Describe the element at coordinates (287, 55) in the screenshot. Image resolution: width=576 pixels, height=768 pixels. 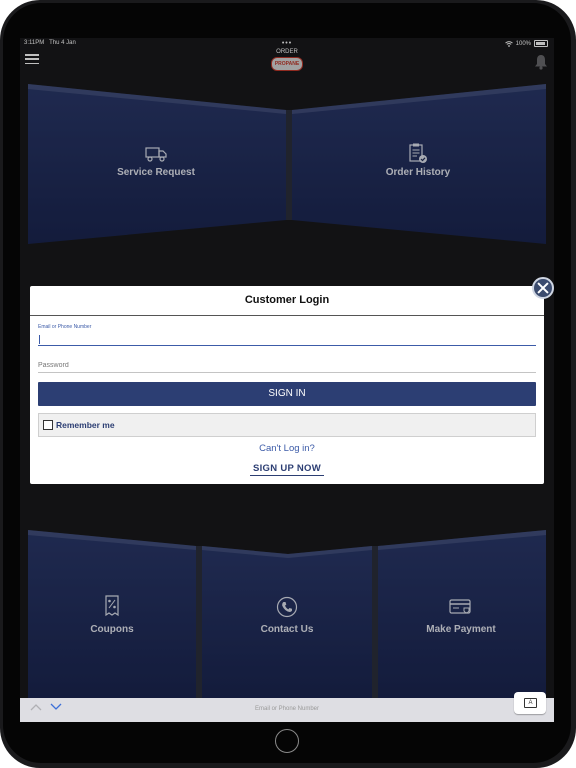
I see `app-logo: ••• ORDER PROPANE` at that location.